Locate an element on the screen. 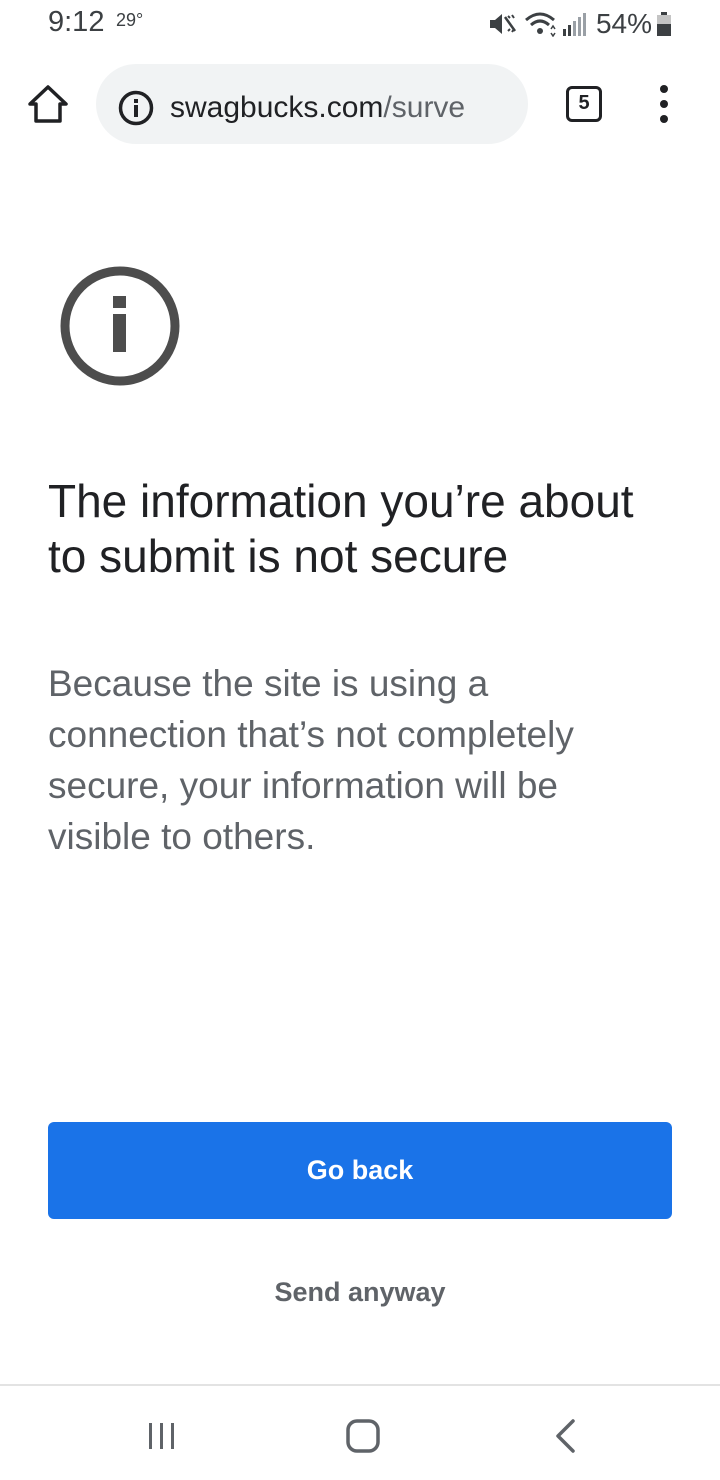 The height and width of the screenshot is (1480, 720). more-vert-icon is located at coordinates (664, 104).